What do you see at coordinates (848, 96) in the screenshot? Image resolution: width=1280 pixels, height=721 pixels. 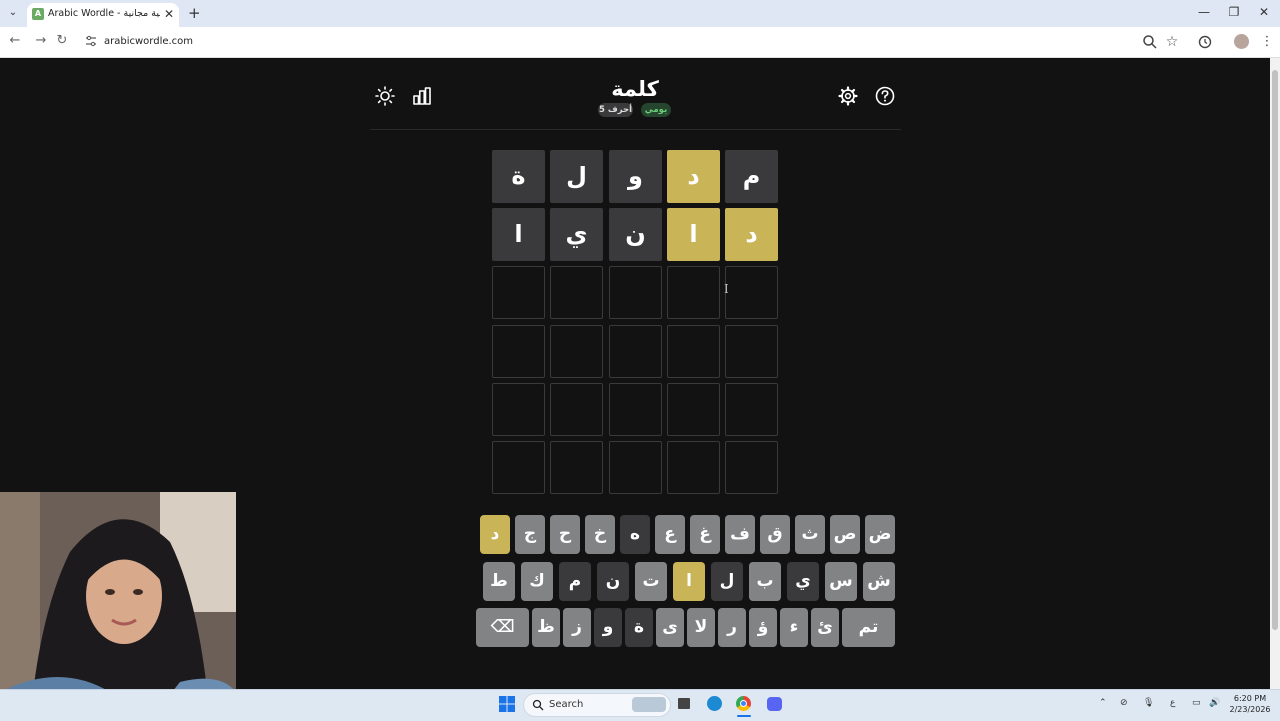 I see `settings-gear-icon` at bounding box center [848, 96].